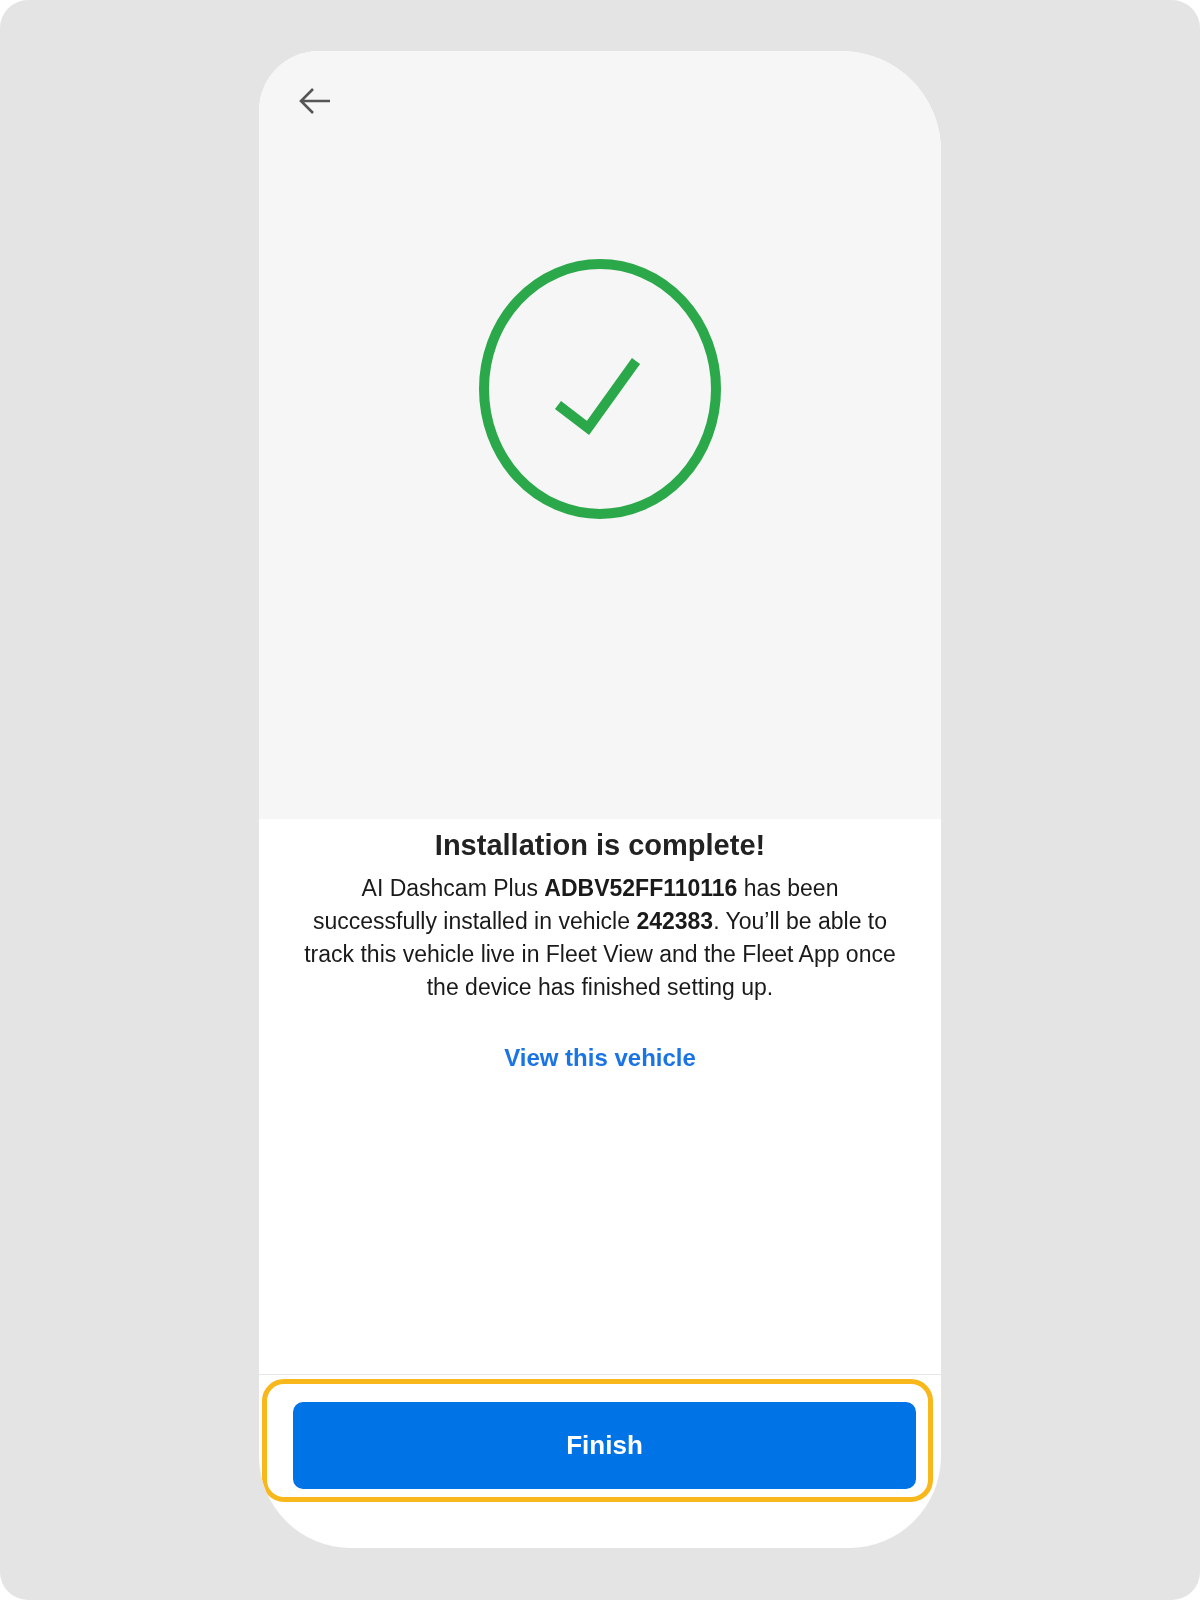 Image resolution: width=1200 pixels, height=1600 pixels. What do you see at coordinates (600, 1058) in the screenshot?
I see `view-vehicle-link: View this vehicle` at bounding box center [600, 1058].